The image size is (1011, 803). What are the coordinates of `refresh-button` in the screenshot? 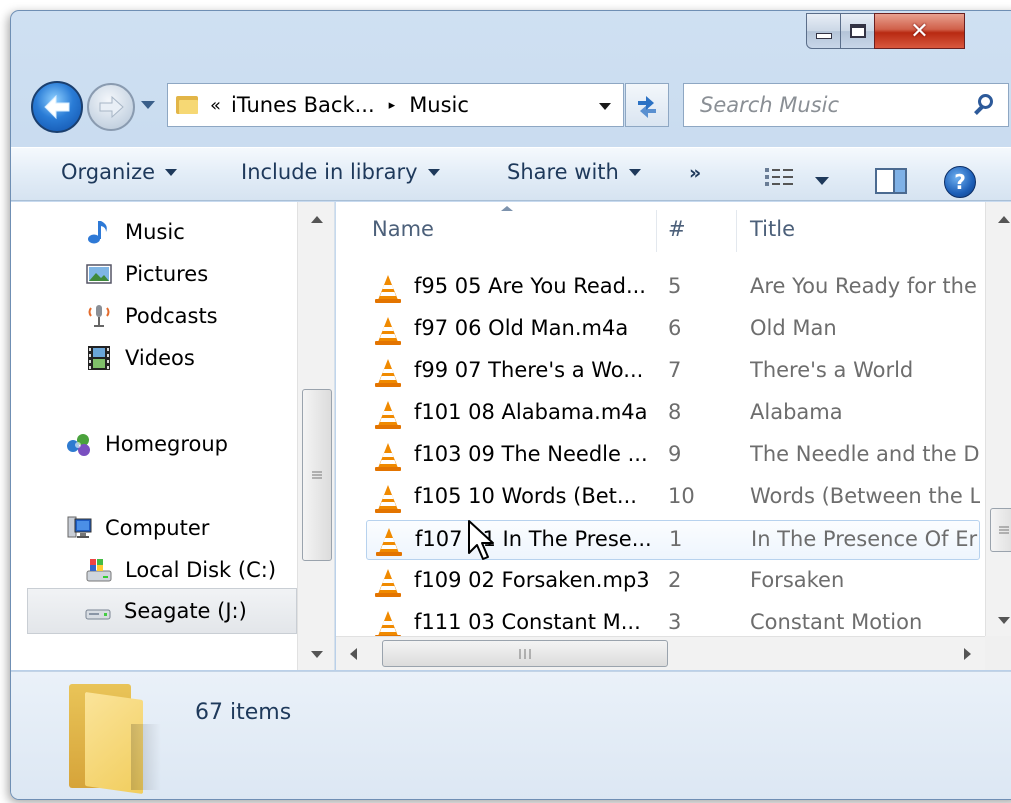 It's located at (647, 105).